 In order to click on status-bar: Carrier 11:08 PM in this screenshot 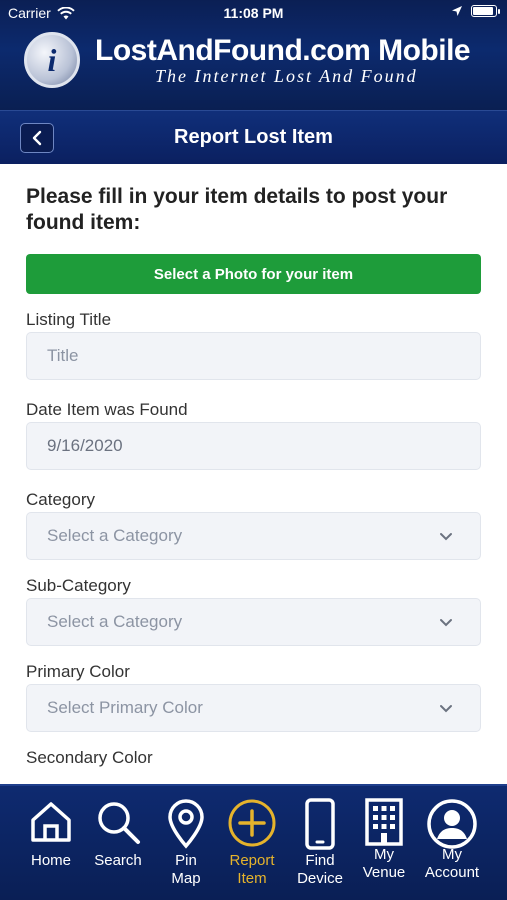, I will do `click(253, 14)`.